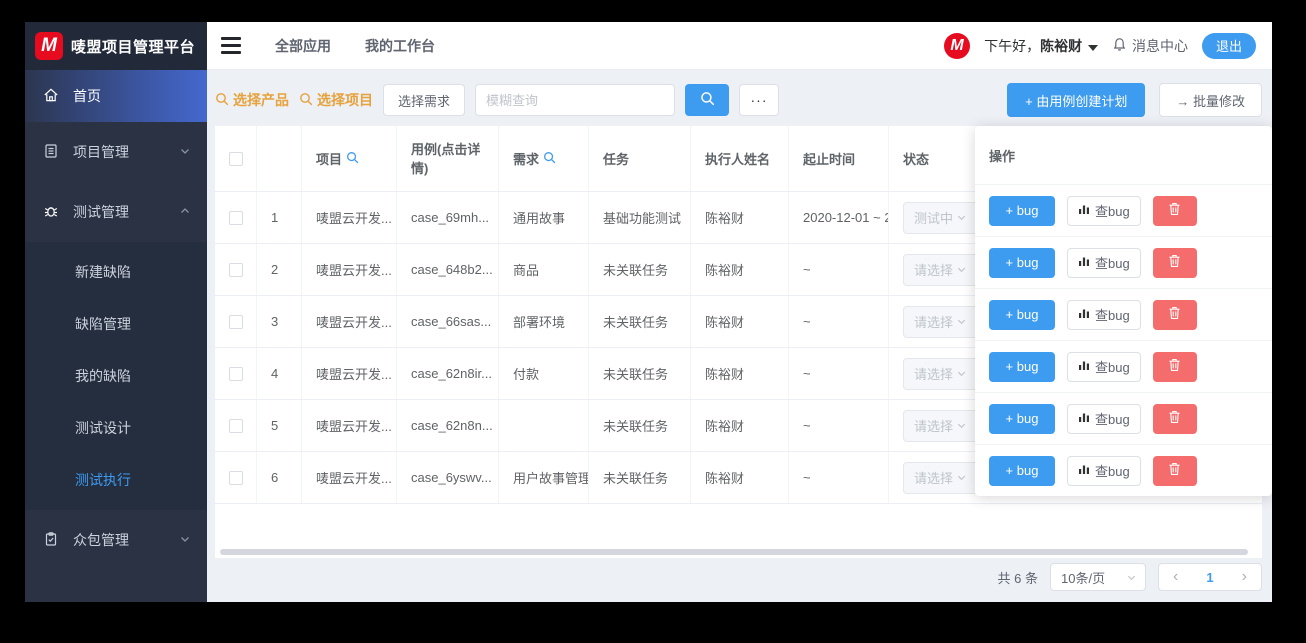 The image size is (1306, 643). What do you see at coordinates (957, 45) in the screenshot?
I see `avatar: M` at bounding box center [957, 45].